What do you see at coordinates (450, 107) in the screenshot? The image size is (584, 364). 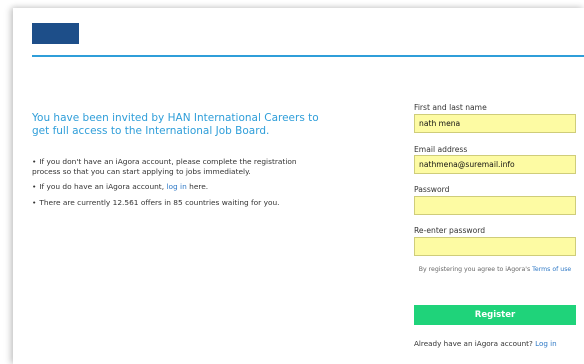 I see `name-label: First and last name` at bounding box center [450, 107].